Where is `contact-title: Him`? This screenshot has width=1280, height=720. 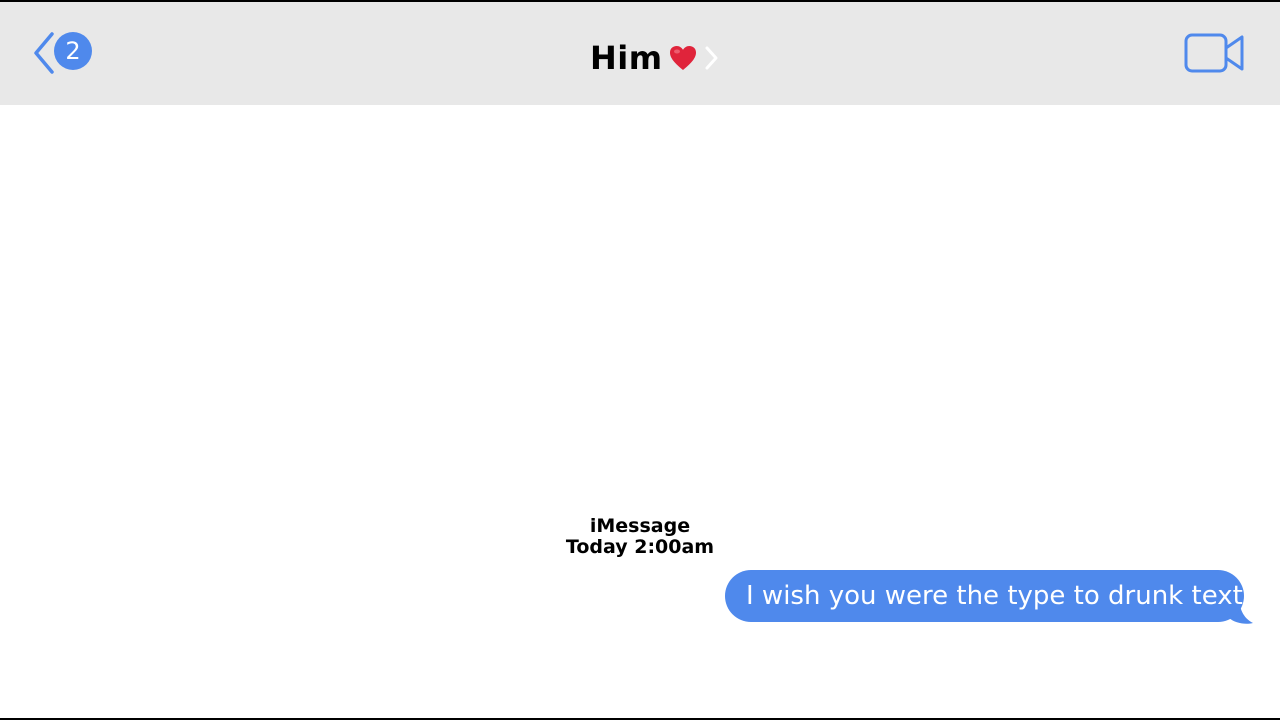 contact-title: Him is located at coordinates (654, 58).